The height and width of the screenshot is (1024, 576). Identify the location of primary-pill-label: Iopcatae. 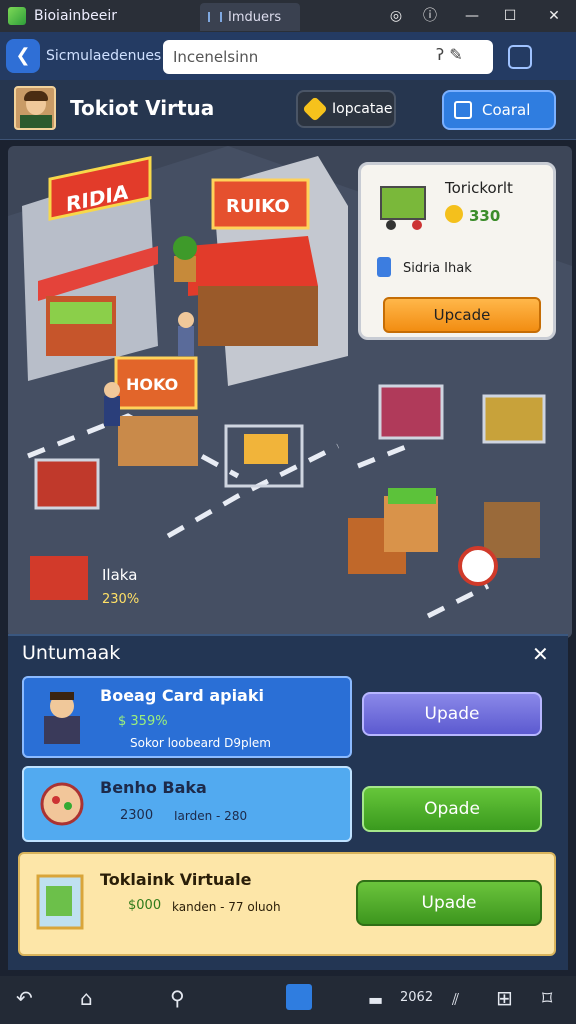
(362, 109).